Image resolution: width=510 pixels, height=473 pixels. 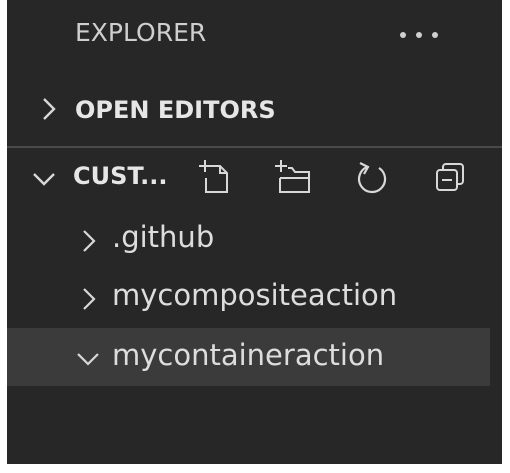 What do you see at coordinates (215, 177) in the screenshot?
I see `new-file-icon` at bounding box center [215, 177].